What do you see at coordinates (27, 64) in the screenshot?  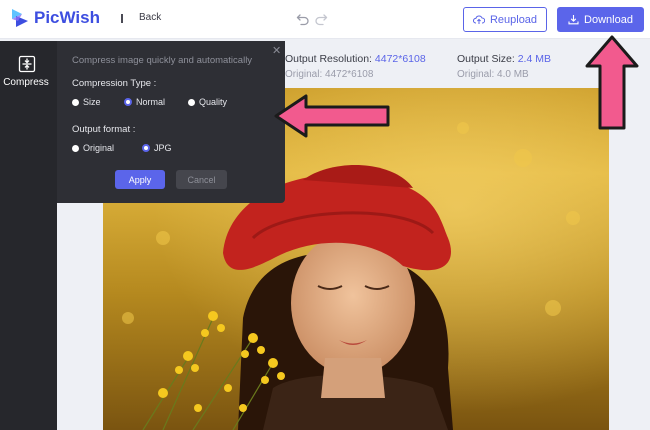 I see `compress-icon` at bounding box center [27, 64].